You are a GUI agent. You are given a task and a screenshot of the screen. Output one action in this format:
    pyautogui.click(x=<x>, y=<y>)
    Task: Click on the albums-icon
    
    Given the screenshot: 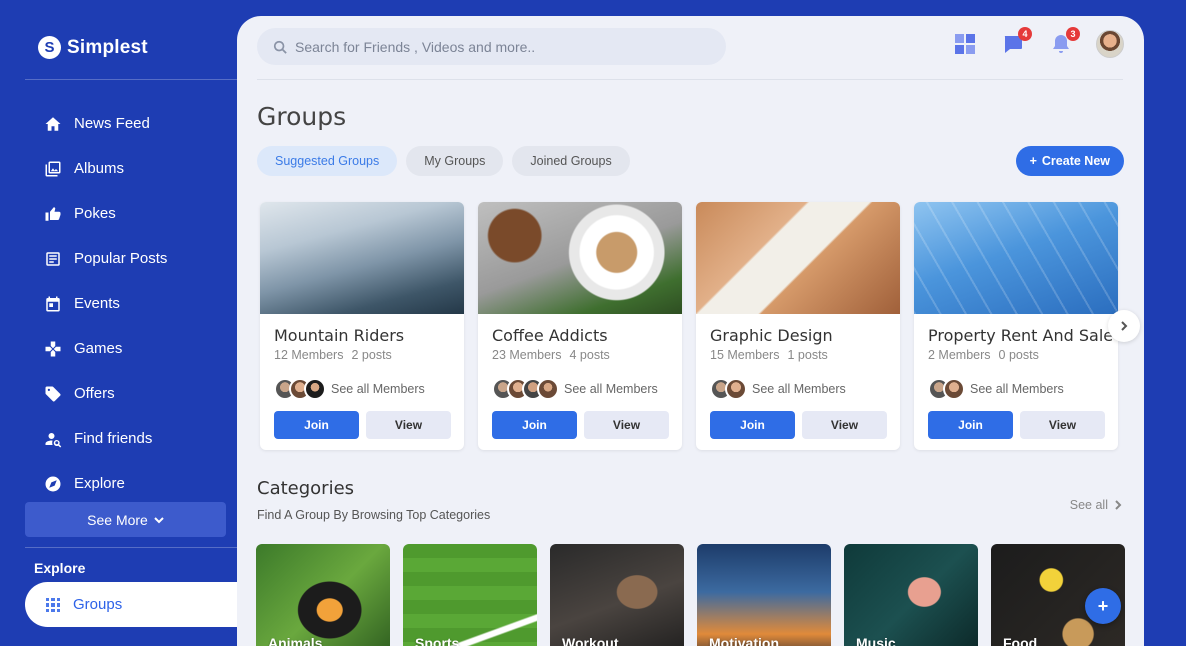 What is the action you would take?
    pyautogui.click(x=53, y=169)
    